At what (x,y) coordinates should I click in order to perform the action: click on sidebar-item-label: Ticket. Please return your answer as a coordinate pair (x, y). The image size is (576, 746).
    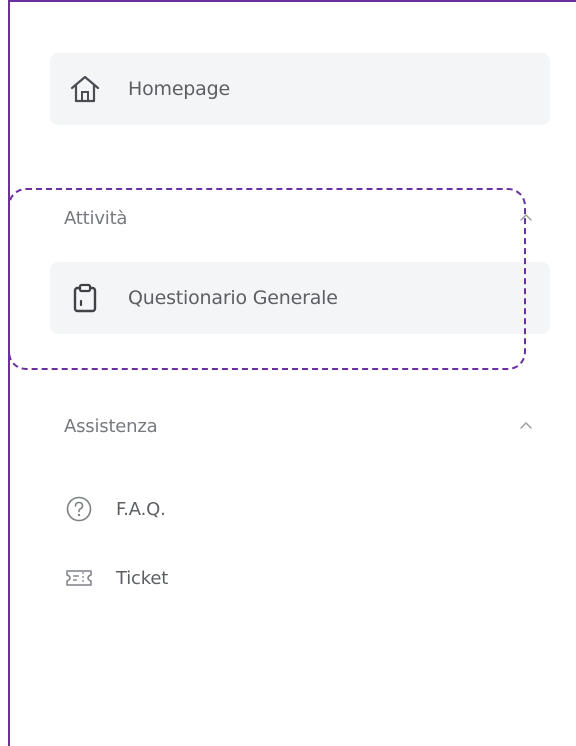
    Looking at the image, I should click on (142, 578).